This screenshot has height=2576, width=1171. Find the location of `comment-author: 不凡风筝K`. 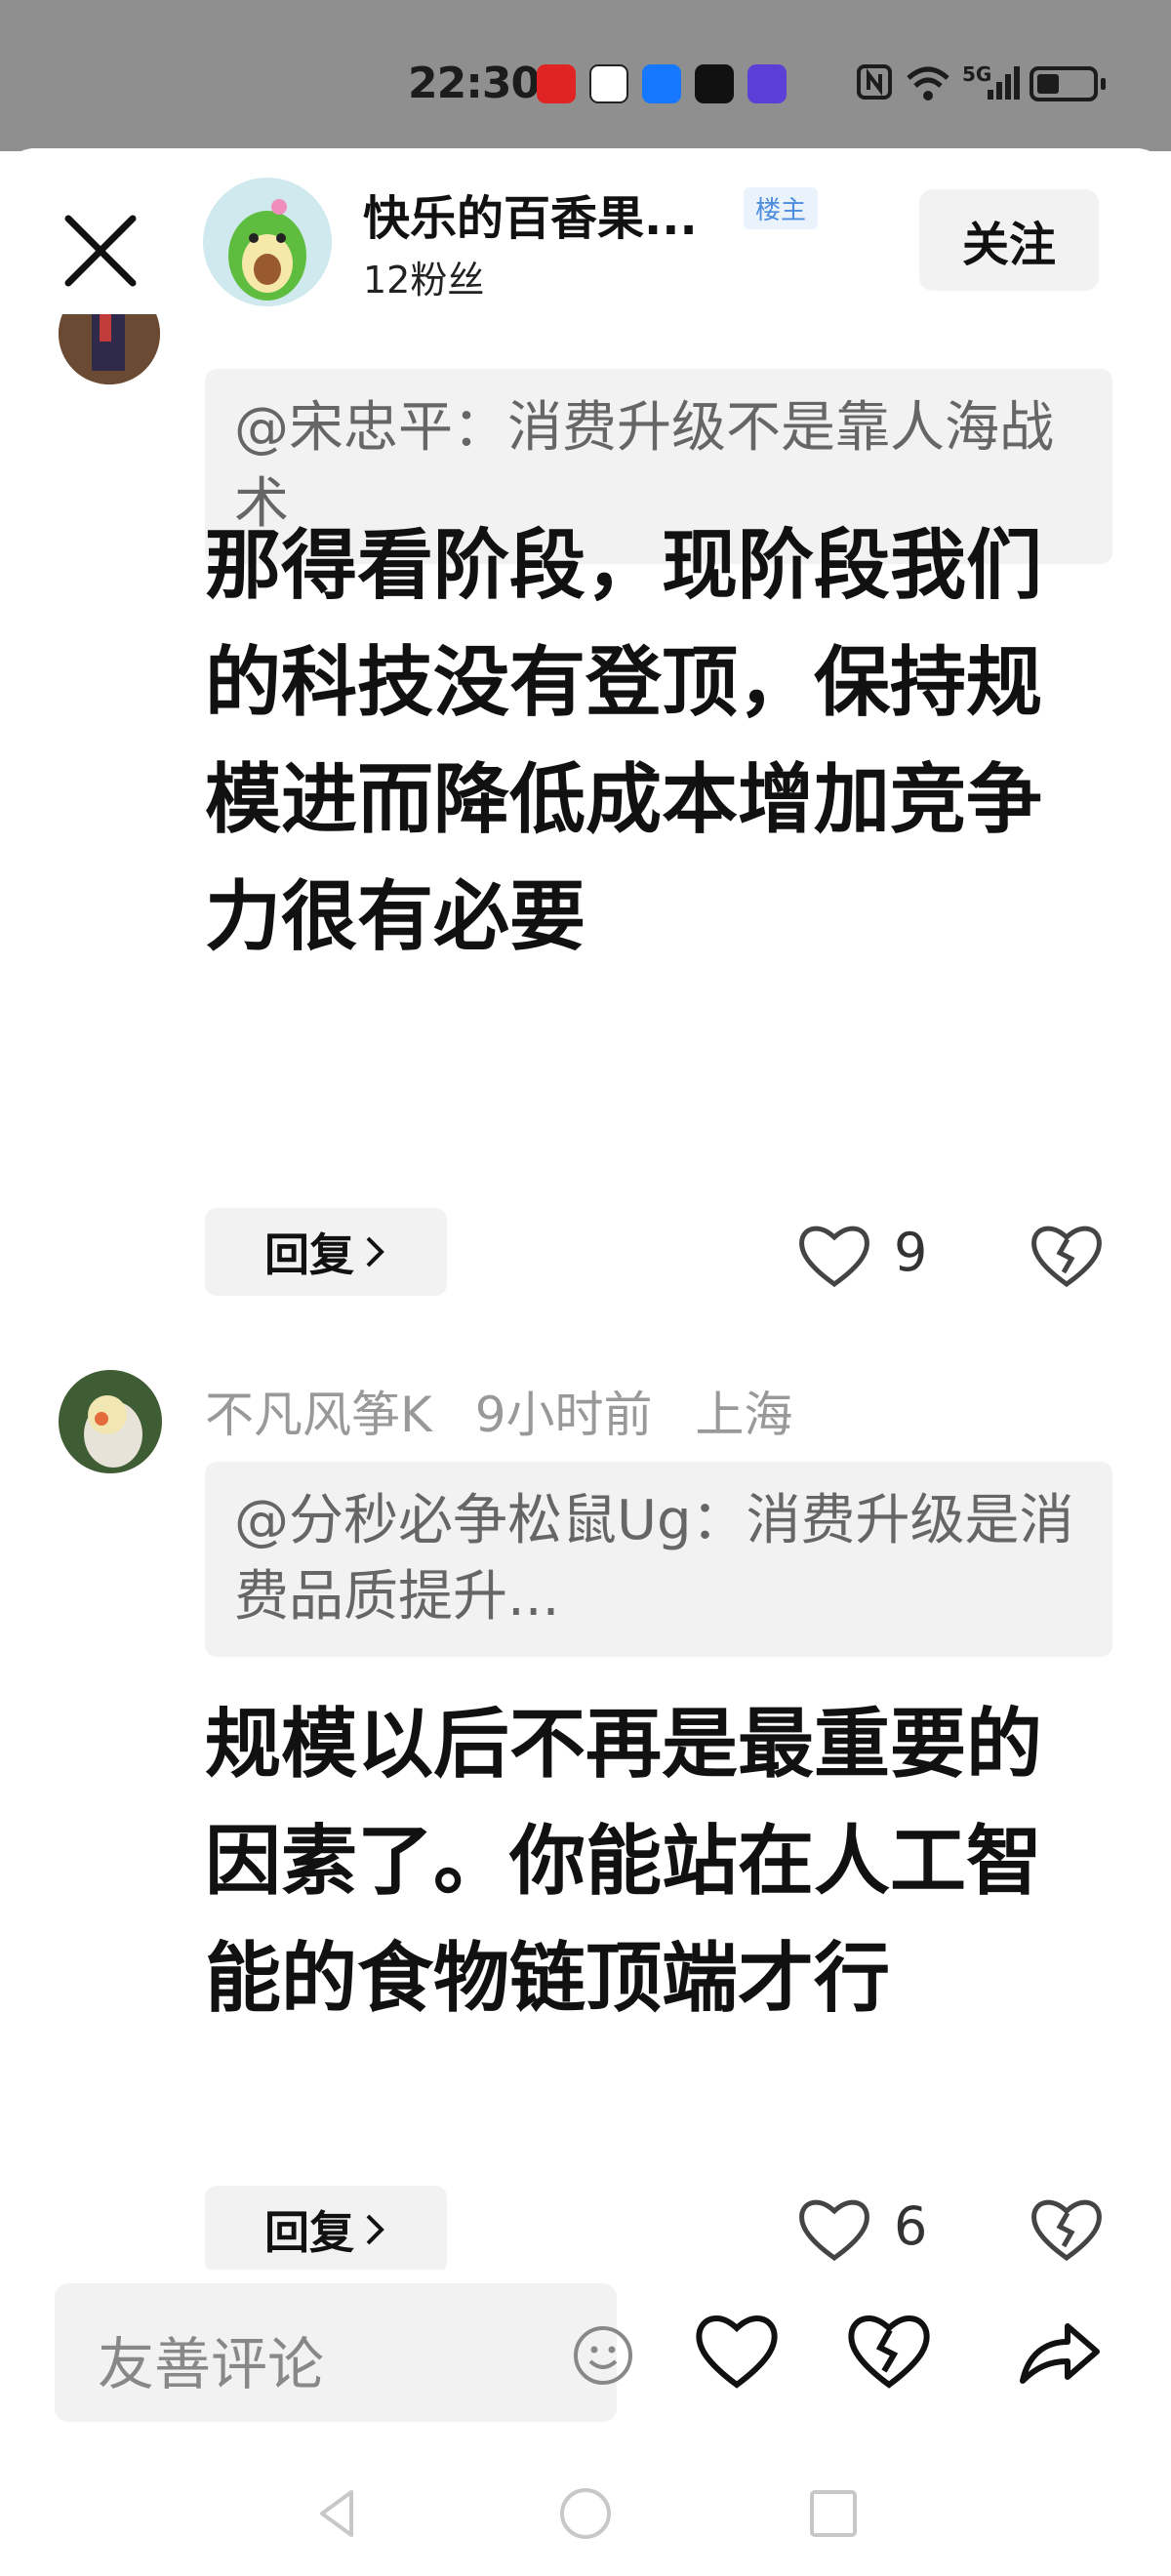

comment-author: 不凡风筝K is located at coordinates (318, 1415).